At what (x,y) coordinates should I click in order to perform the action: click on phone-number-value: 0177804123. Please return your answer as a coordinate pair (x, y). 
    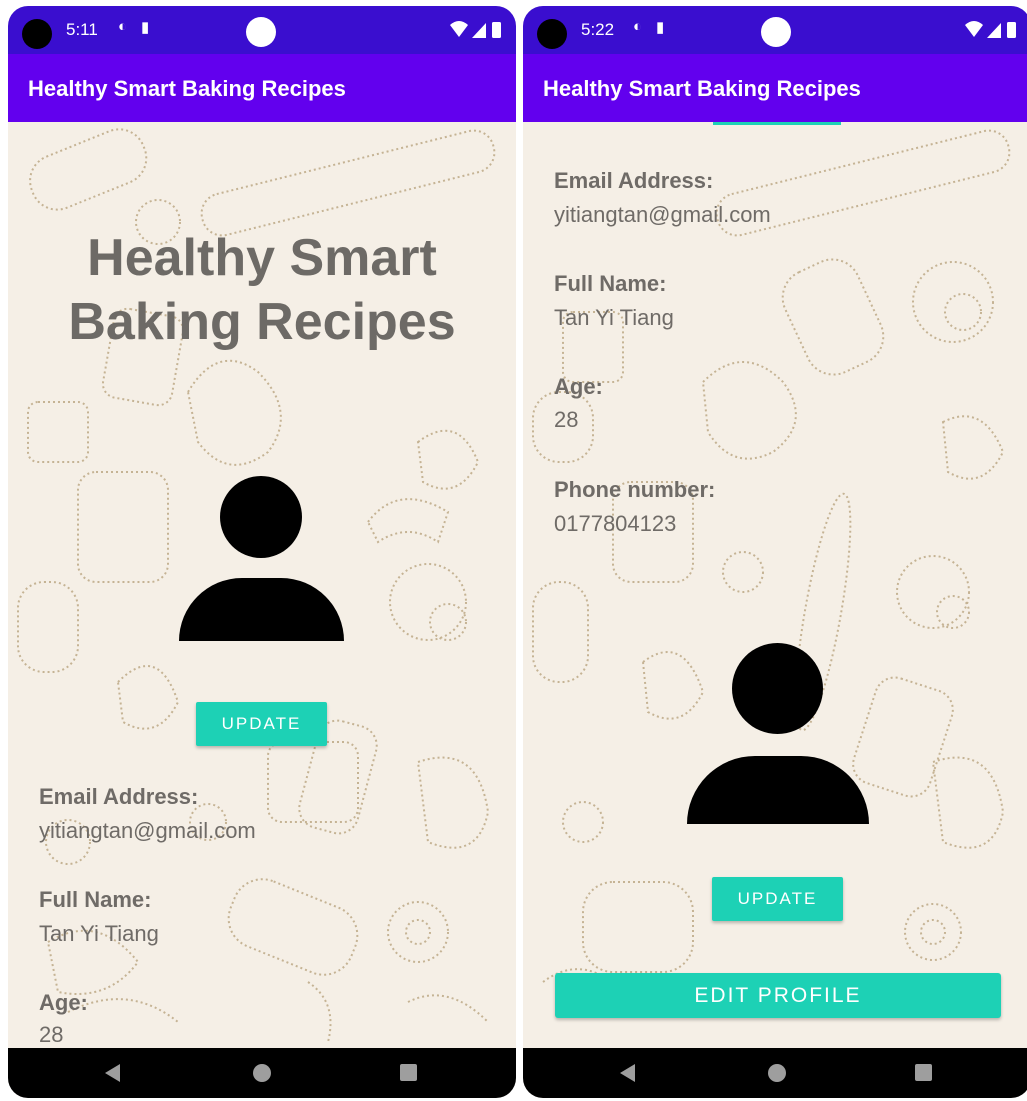
    Looking at the image, I should click on (615, 523).